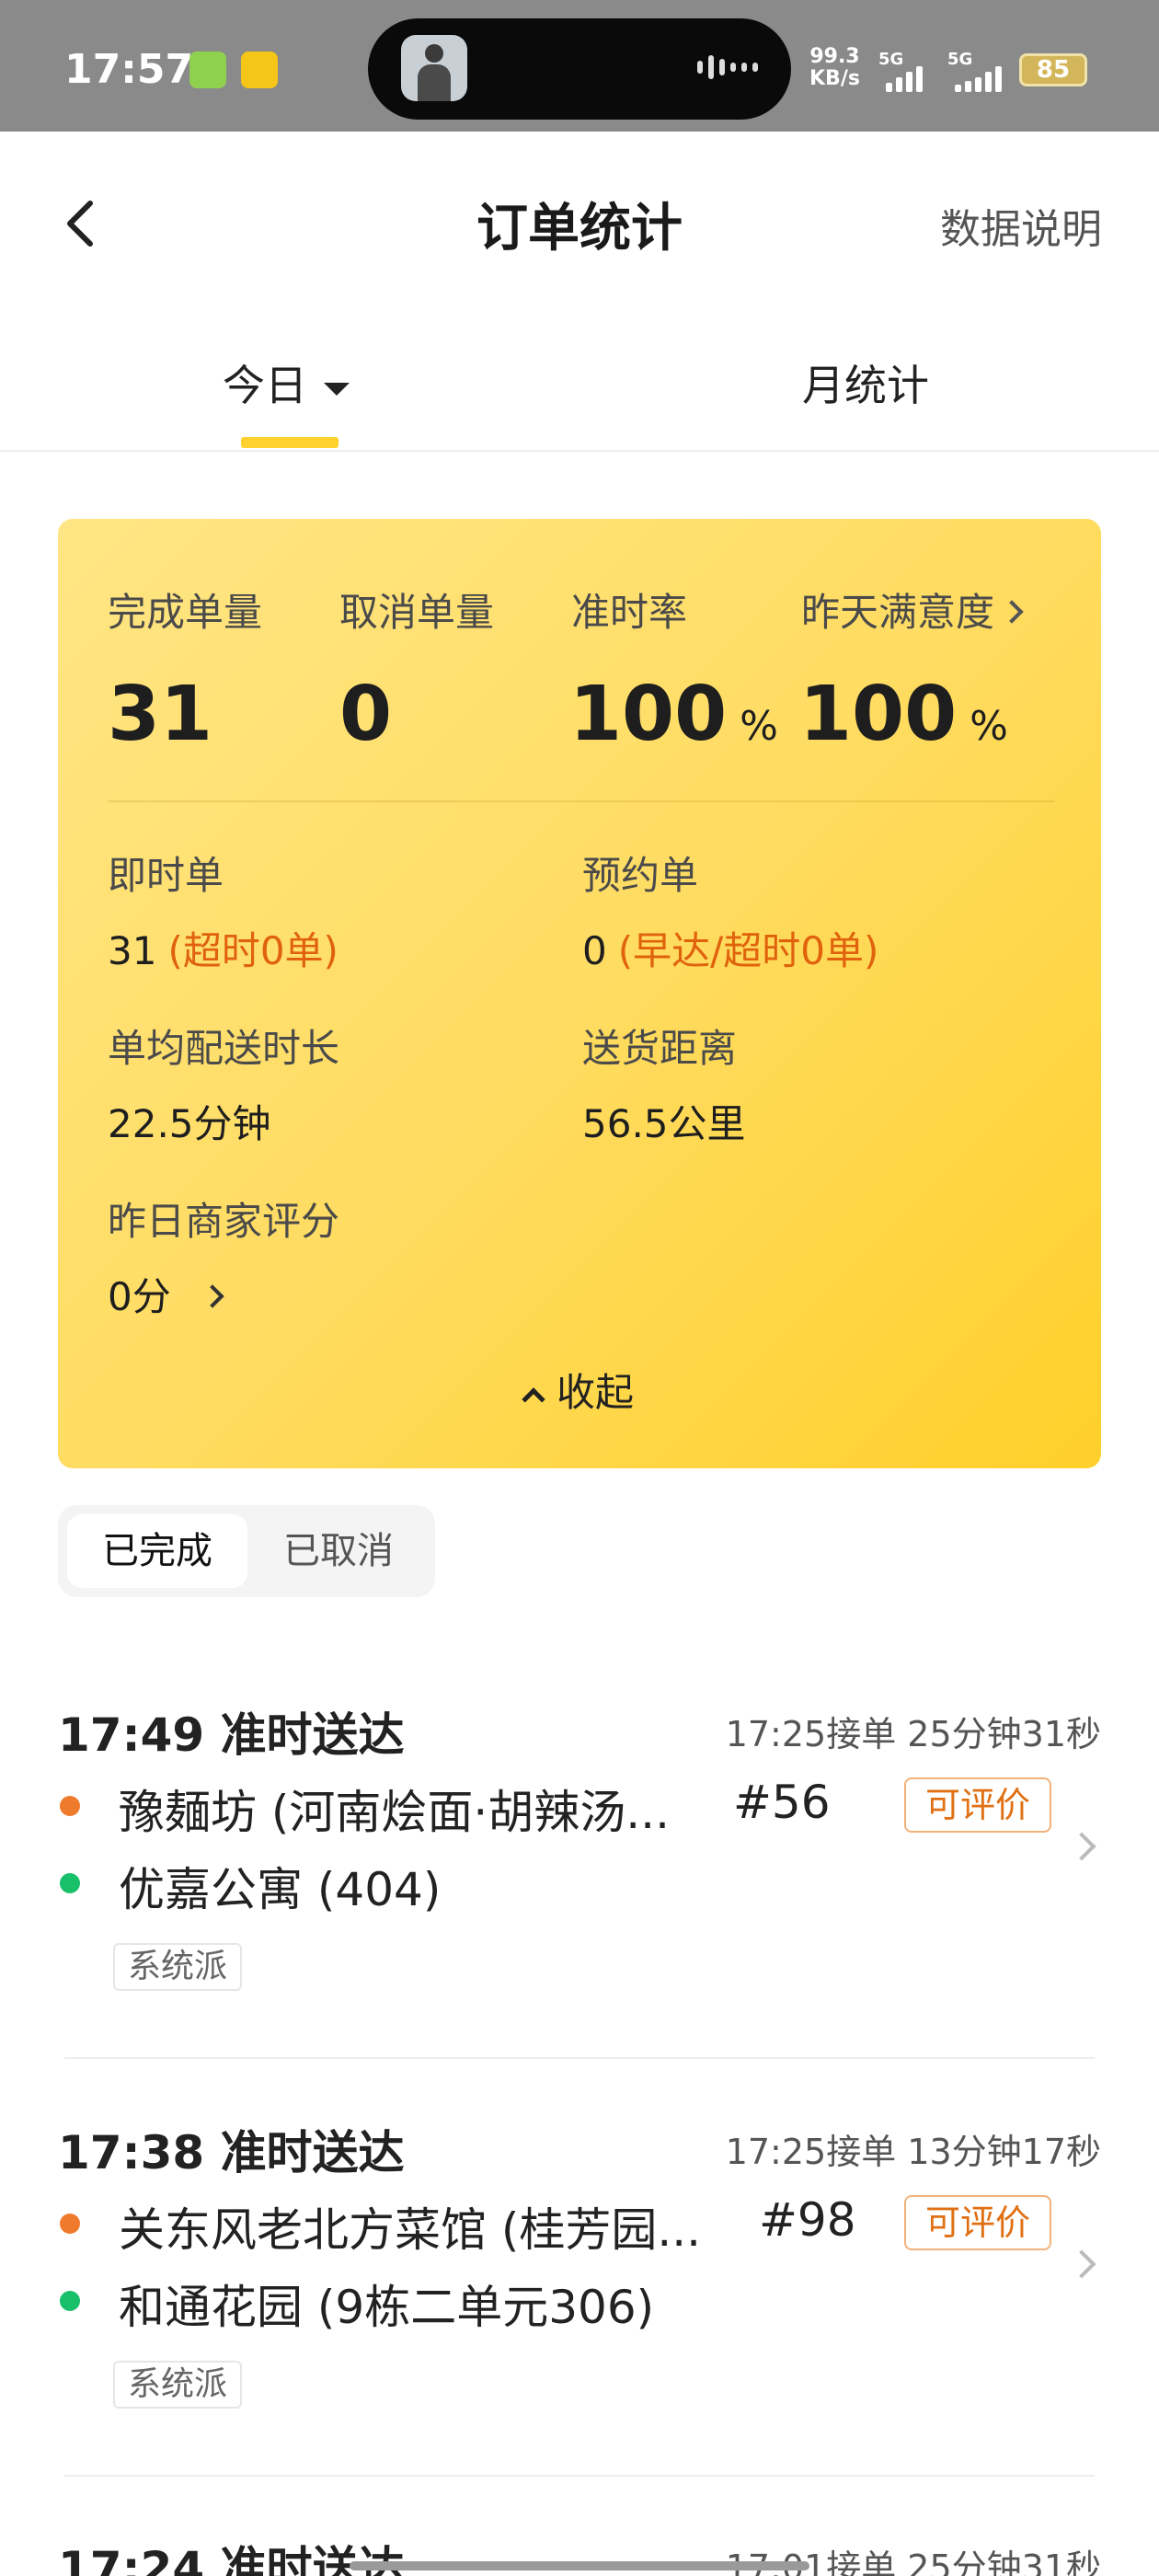 This screenshot has width=1159, height=2576. What do you see at coordinates (533, 1398) in the screenshot?
I see `chevron-up-icon` at bounding box center [533, 1398].